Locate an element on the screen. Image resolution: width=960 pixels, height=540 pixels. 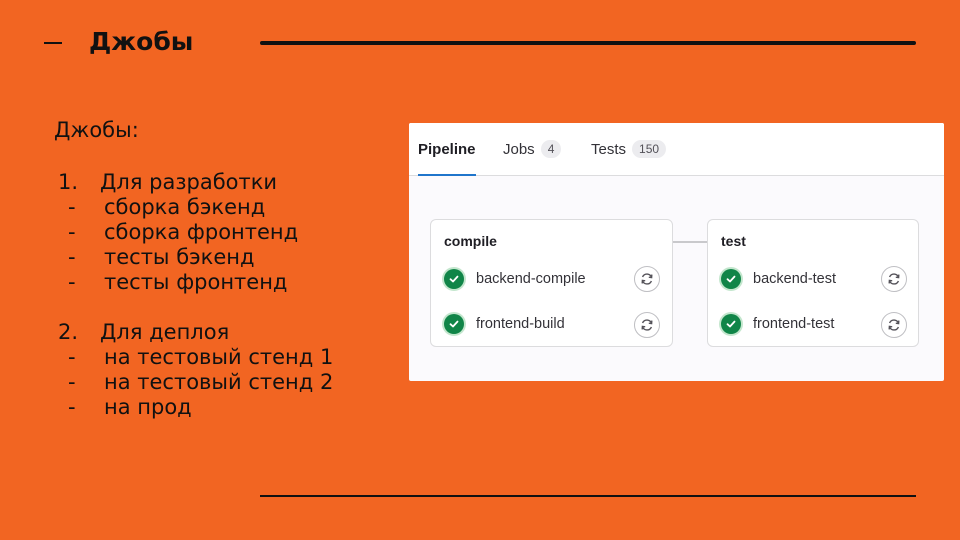
job-backend-compile: backend-compile is located at coordinates (515, 279).